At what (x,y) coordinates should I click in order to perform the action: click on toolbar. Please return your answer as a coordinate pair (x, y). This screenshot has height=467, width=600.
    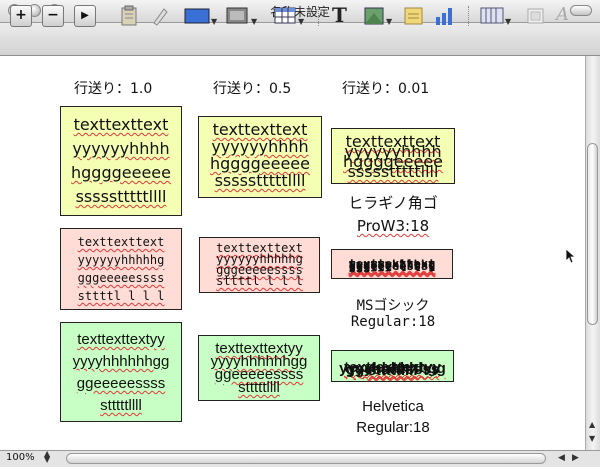
    Looking at the image, I should click on (300, 39).